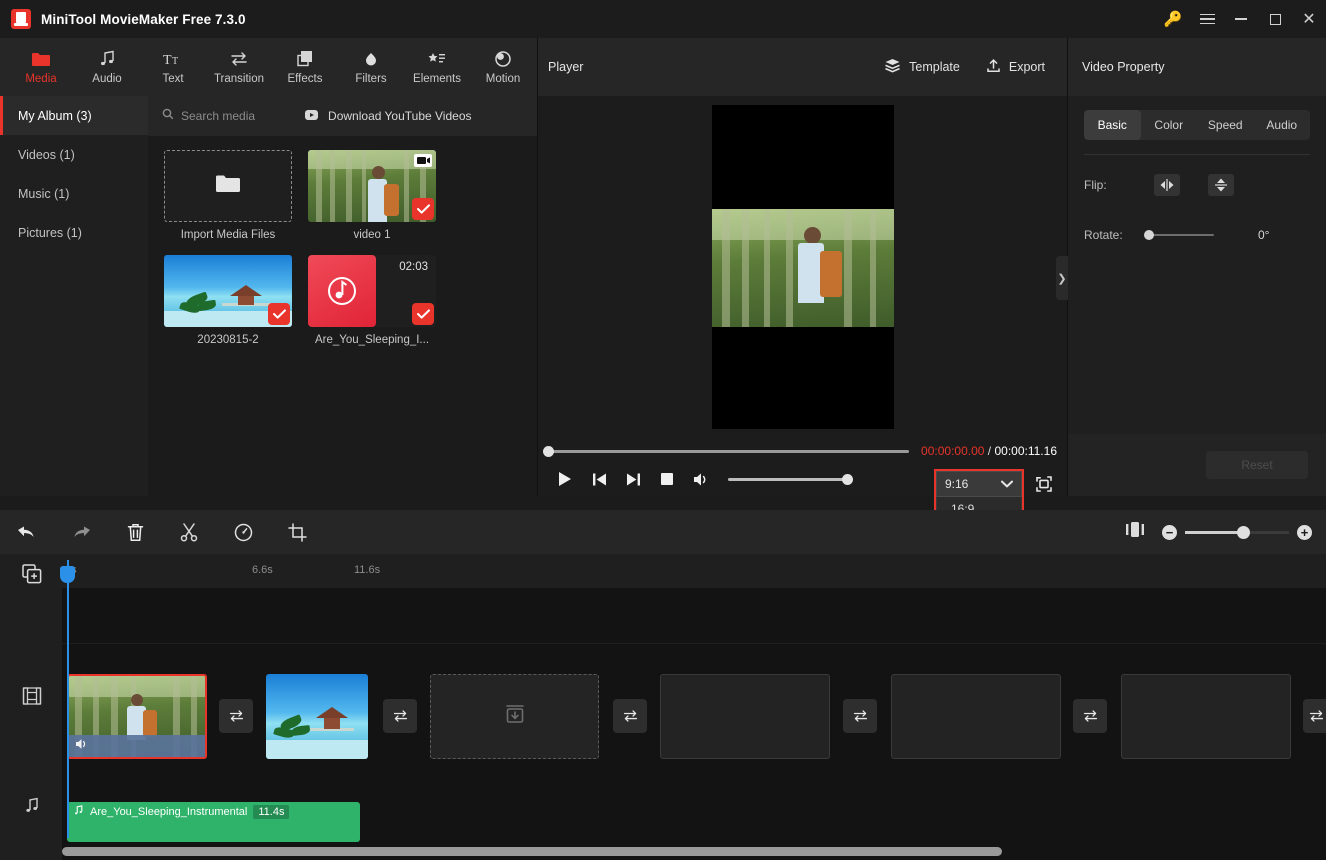 This screenshot has width=1326, height=860. Describe the element at coordinates (107, 59) in the screenshot. I see `music-note-icon` at that location.